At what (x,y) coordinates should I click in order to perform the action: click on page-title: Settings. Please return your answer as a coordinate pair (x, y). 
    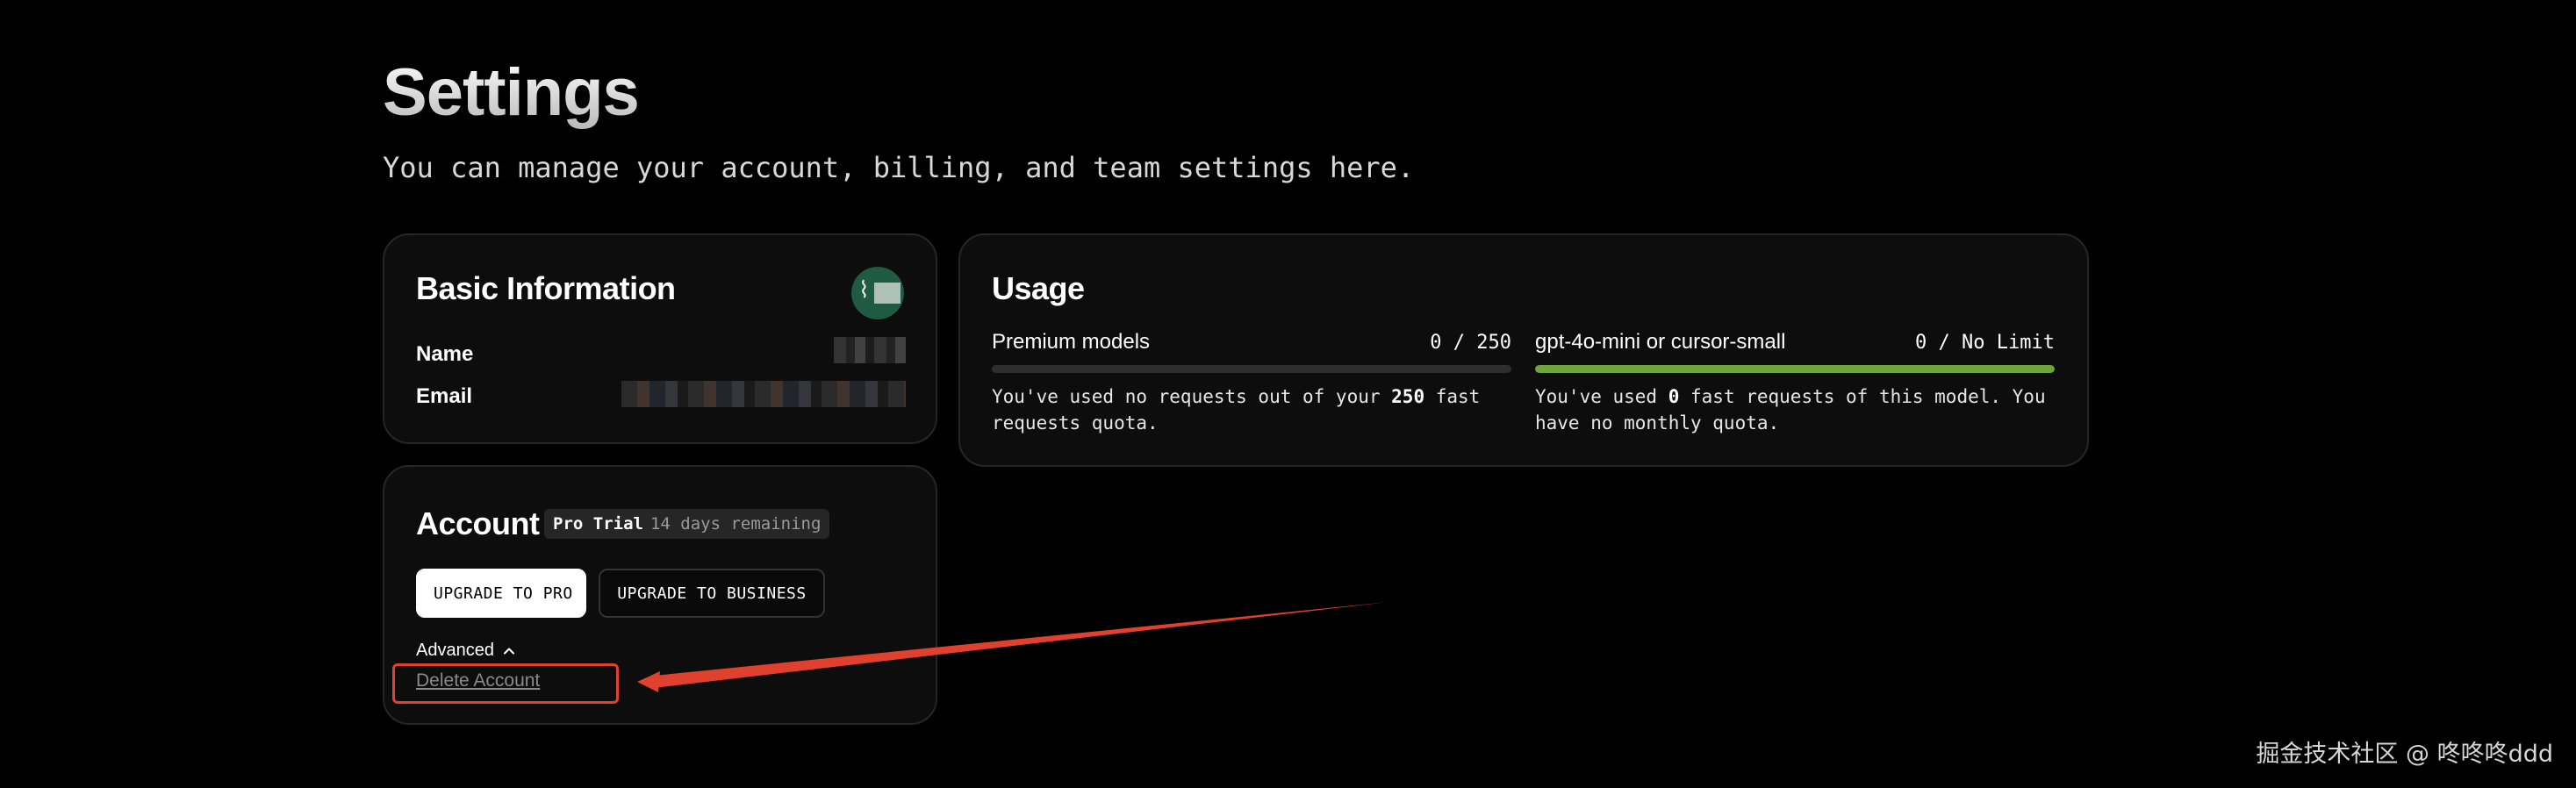
    Looking at the image, I should click on (512, 92).